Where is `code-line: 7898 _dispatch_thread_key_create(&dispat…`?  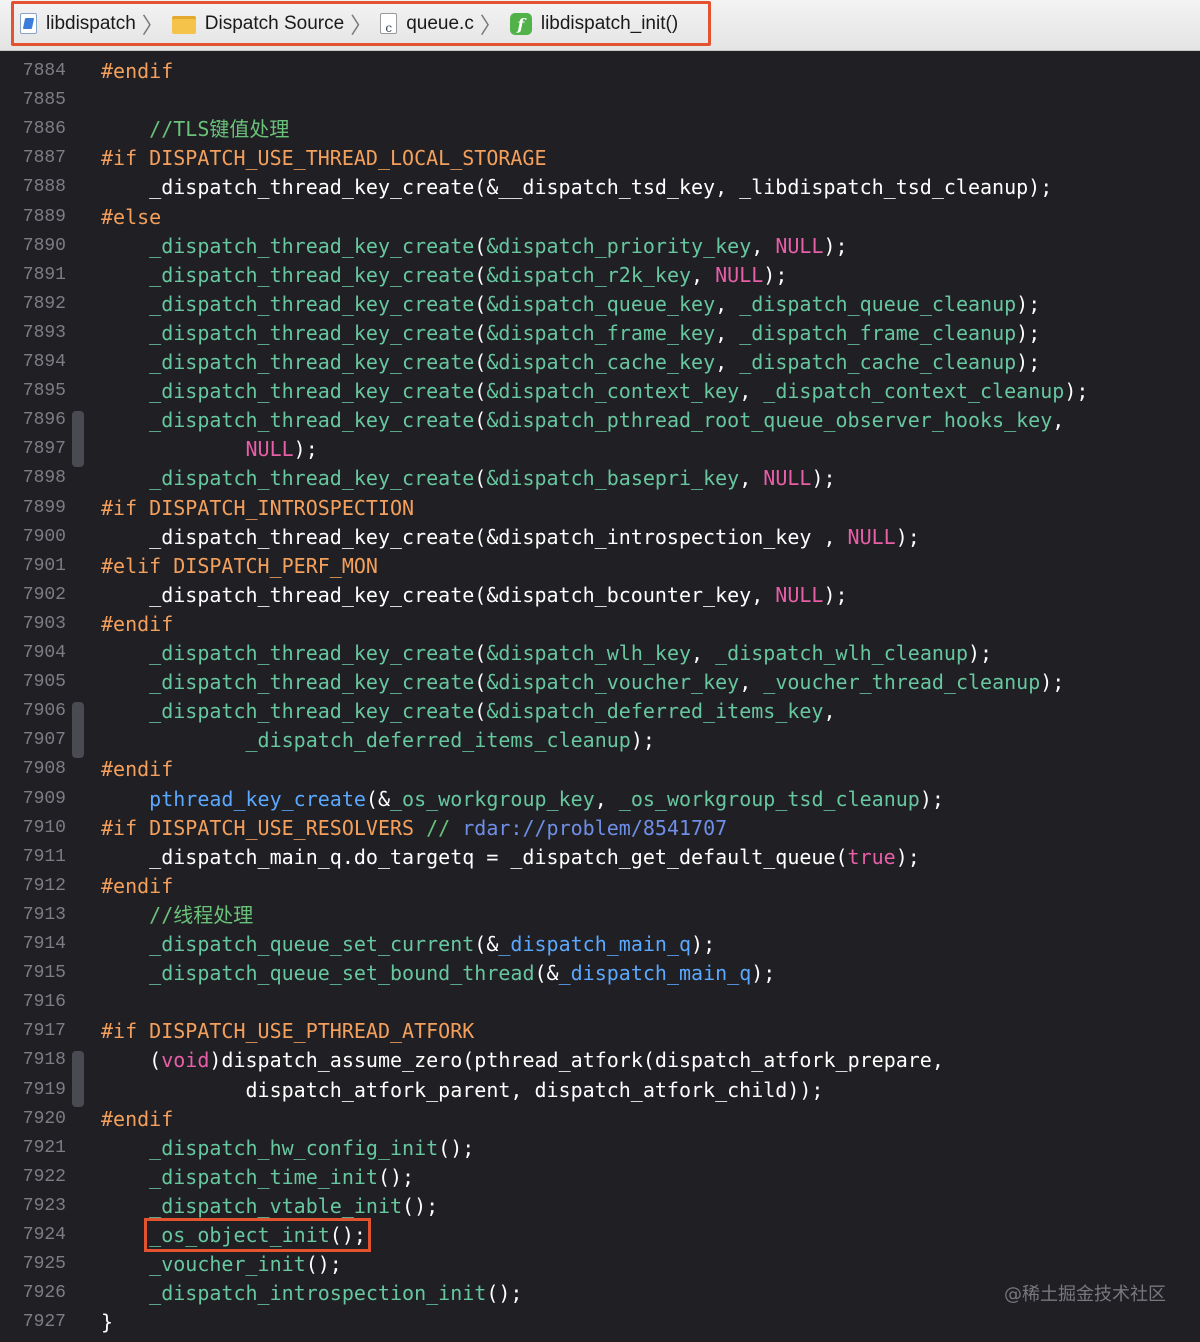 code-line: 7898 _dispatch_thread_key_create(&dispat… is located at coordinates (600, 478).